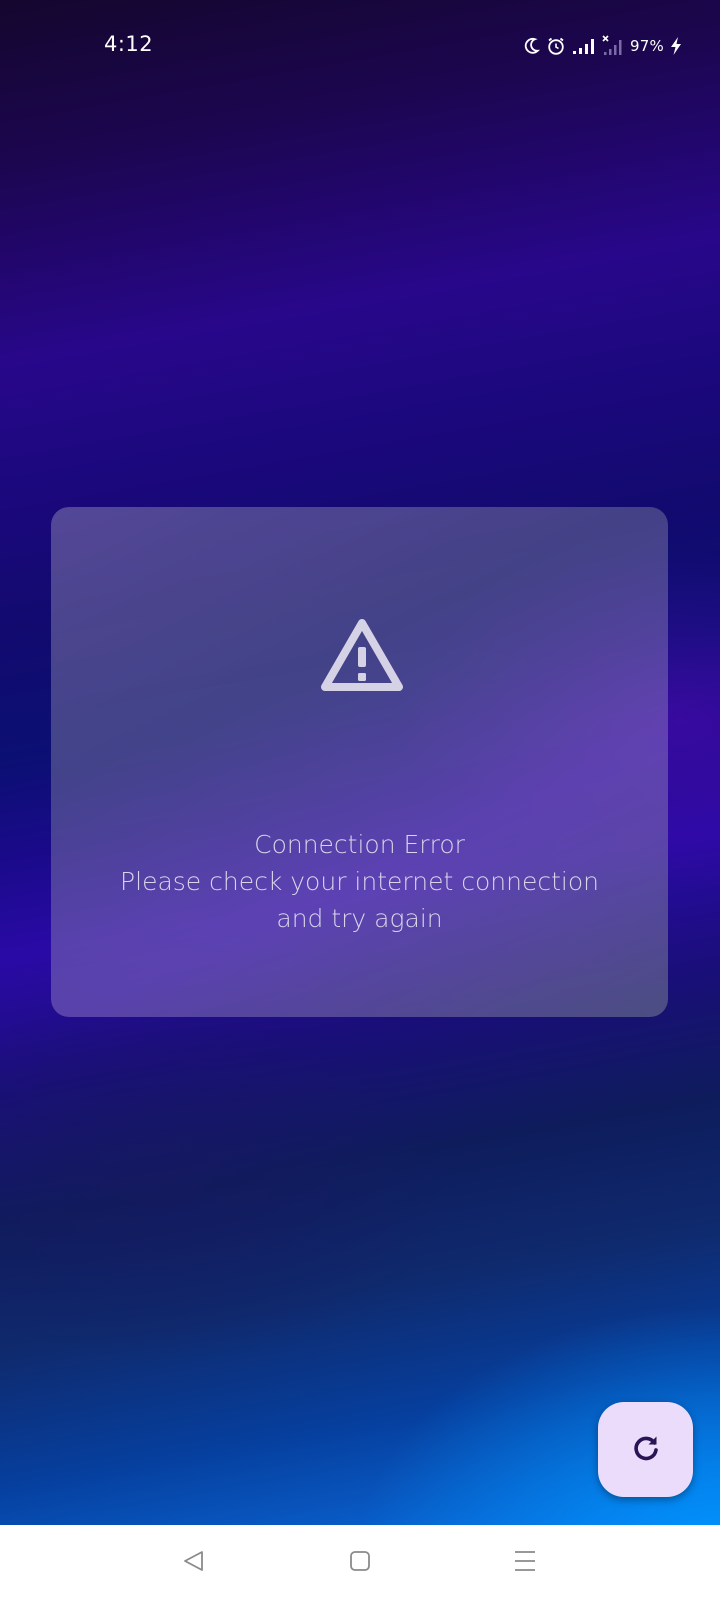  Describe the element at coordinates (532, 46) in the screenshot. I see `moon-icon` at that location.